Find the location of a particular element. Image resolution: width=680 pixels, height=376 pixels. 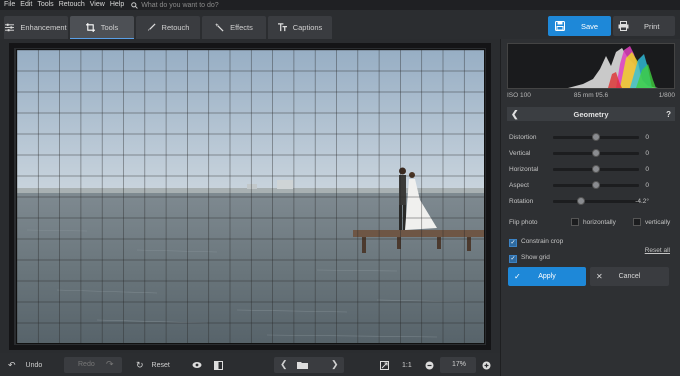

flip-horizontal-checkbox is located at coordinates (575, 222).